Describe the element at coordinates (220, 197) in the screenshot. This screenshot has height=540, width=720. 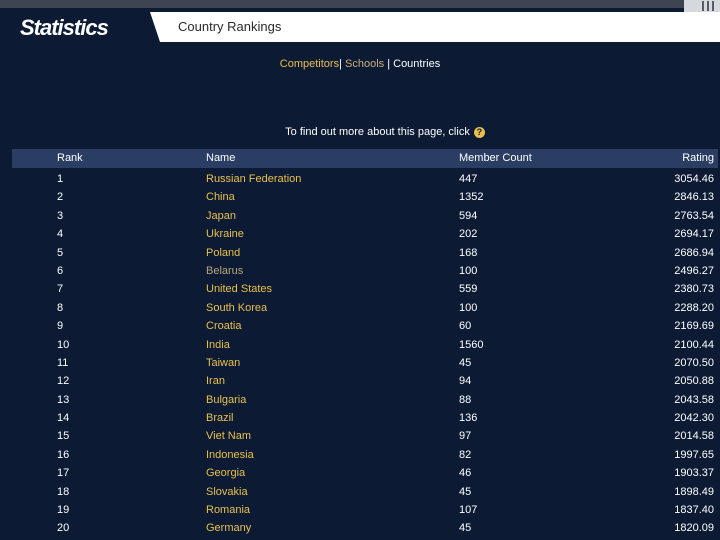
I see `country-name-link: China` at that location.